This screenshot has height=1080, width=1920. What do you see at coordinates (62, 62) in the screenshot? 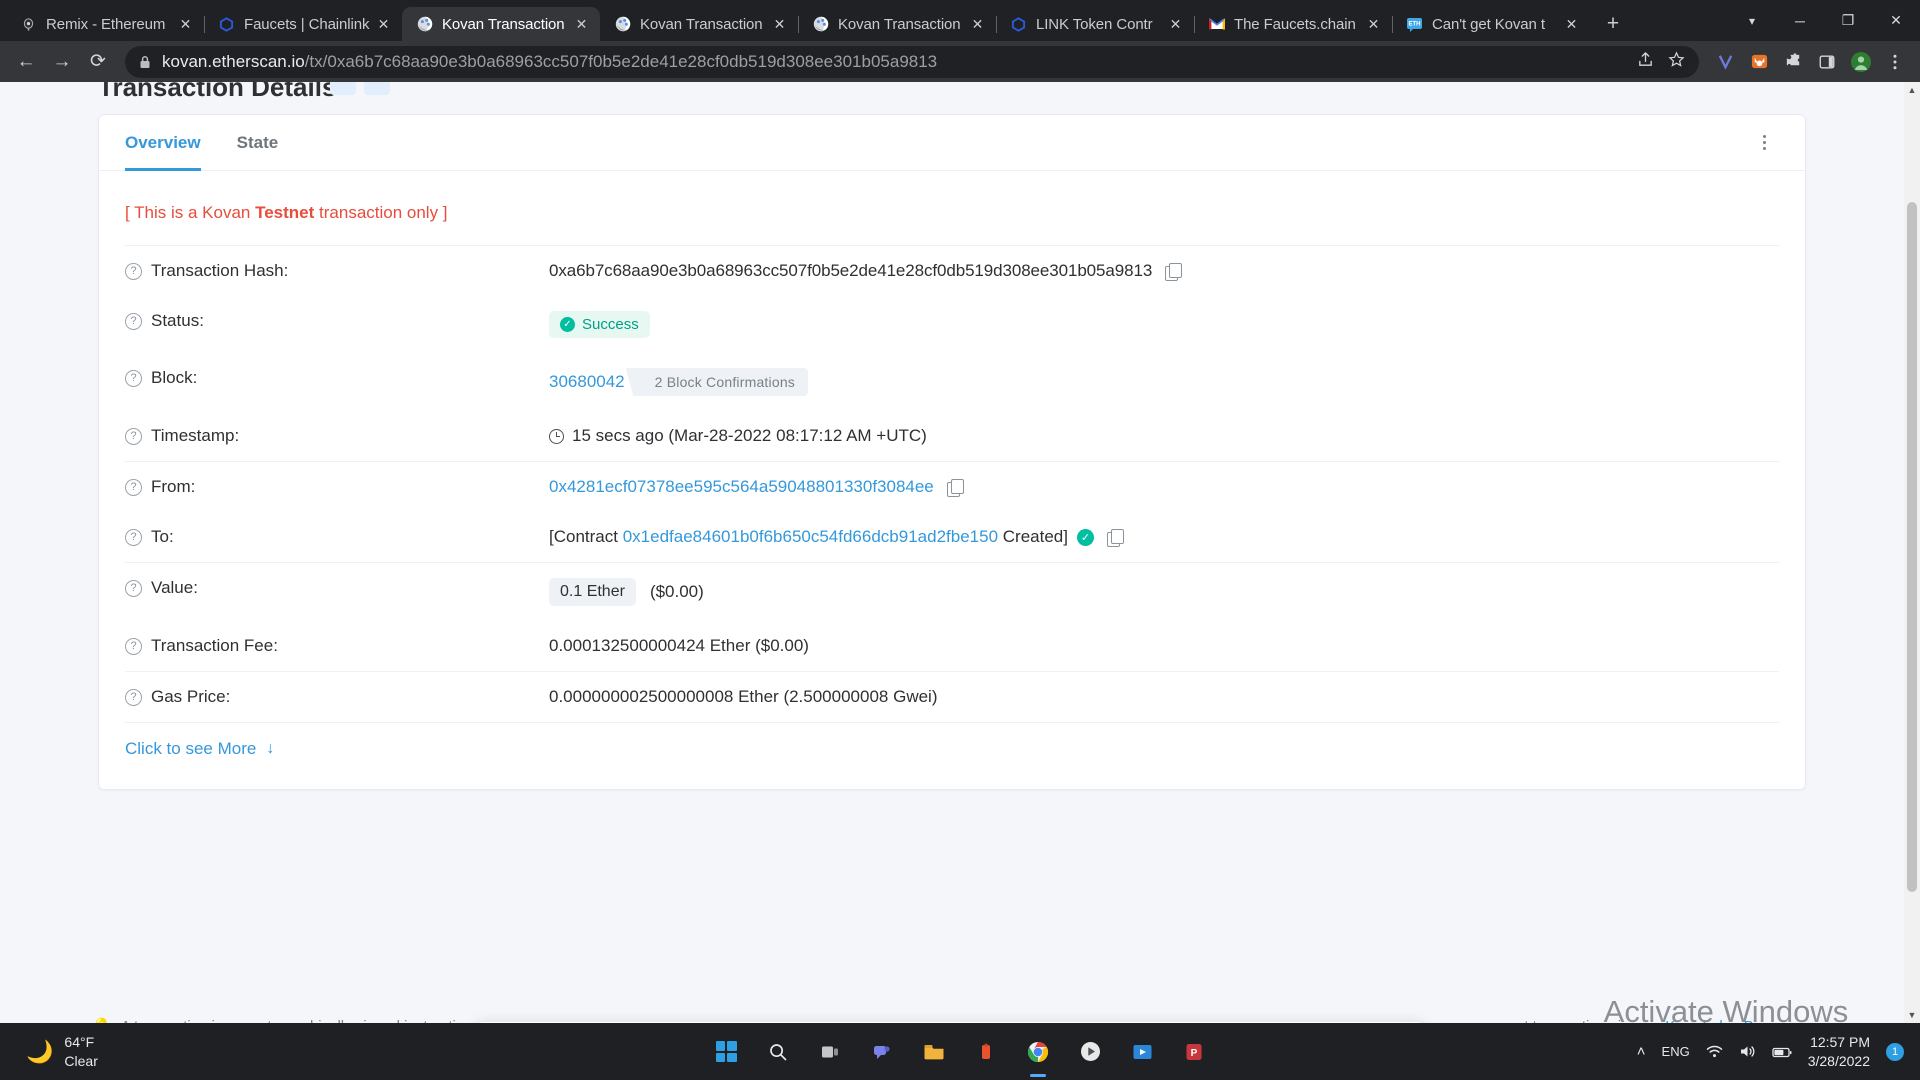
I see `forward-icon: →` at bounding box center [62, 62].